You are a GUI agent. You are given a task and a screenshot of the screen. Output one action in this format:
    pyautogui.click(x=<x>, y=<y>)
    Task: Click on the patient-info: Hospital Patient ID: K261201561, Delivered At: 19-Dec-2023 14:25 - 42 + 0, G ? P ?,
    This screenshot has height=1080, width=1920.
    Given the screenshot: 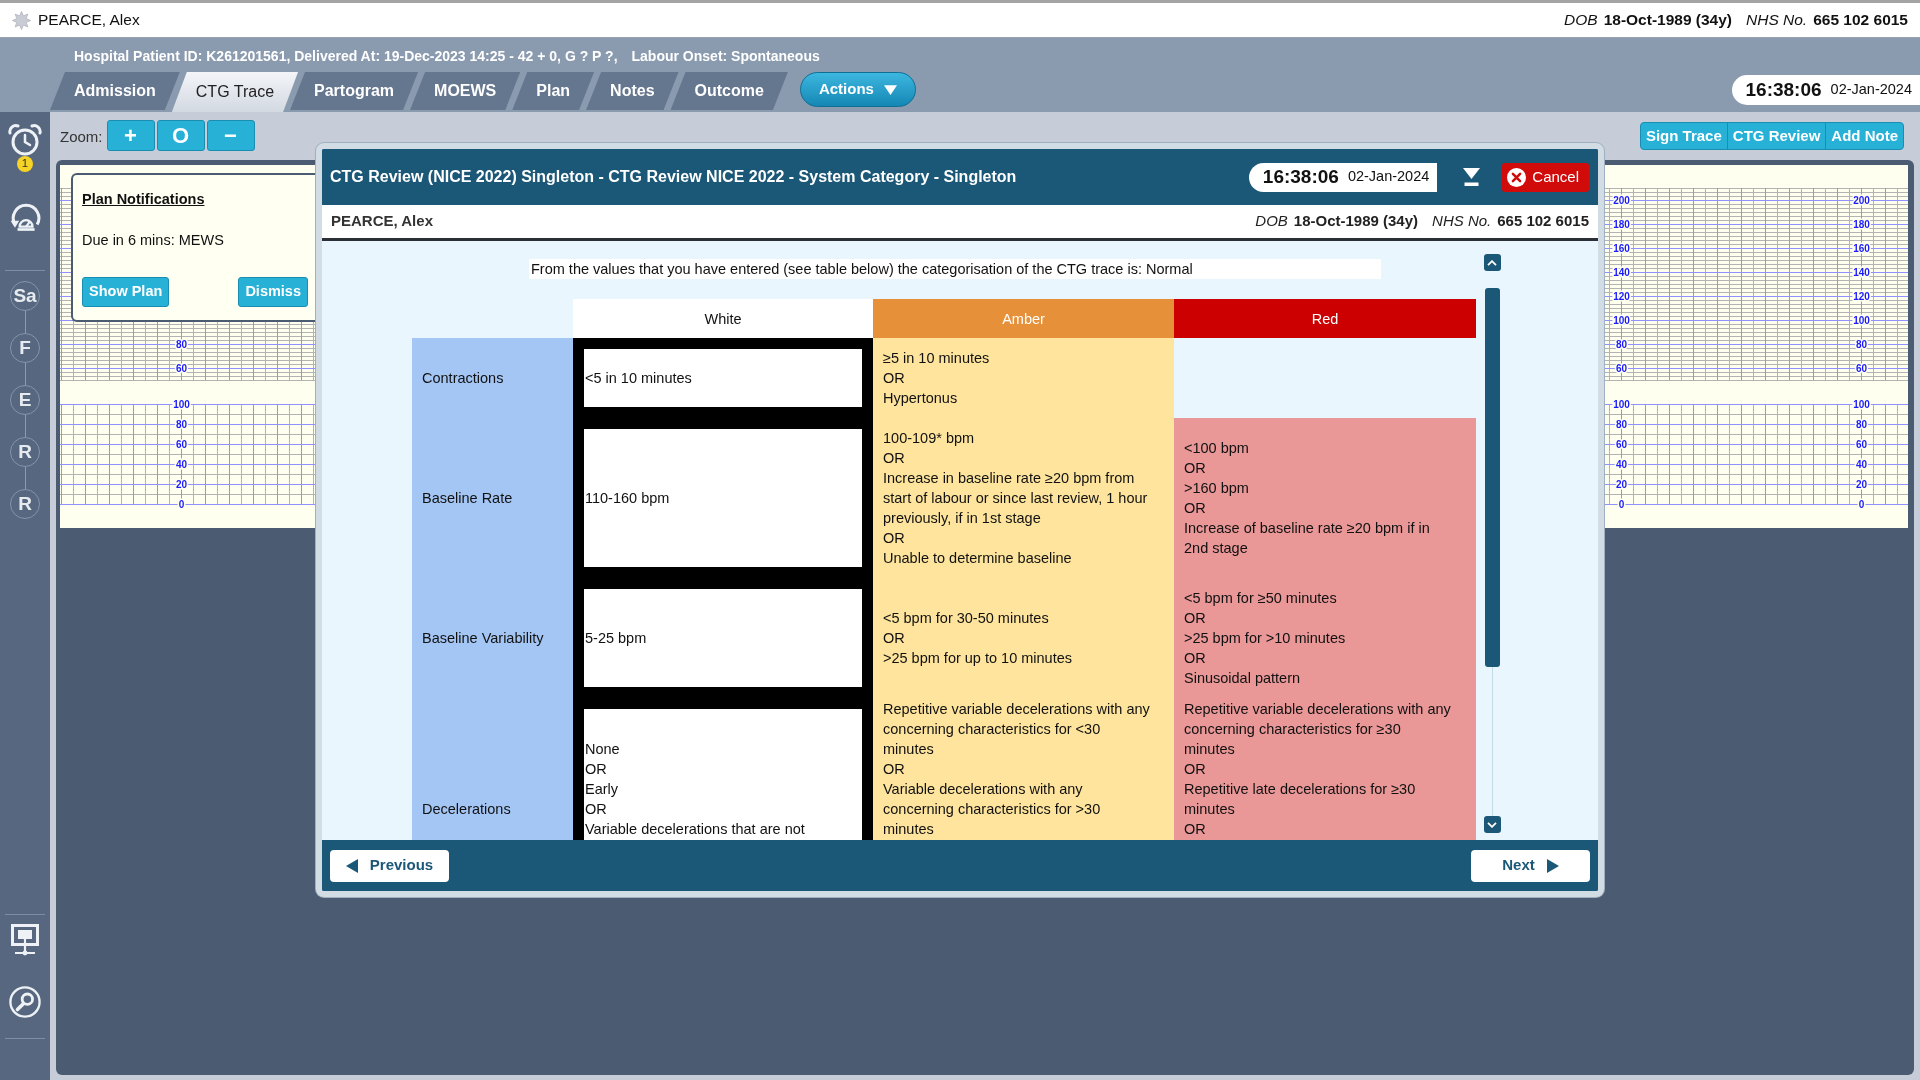 What is the action you would take?
    pyautogui.click(x=346, y=57)
    